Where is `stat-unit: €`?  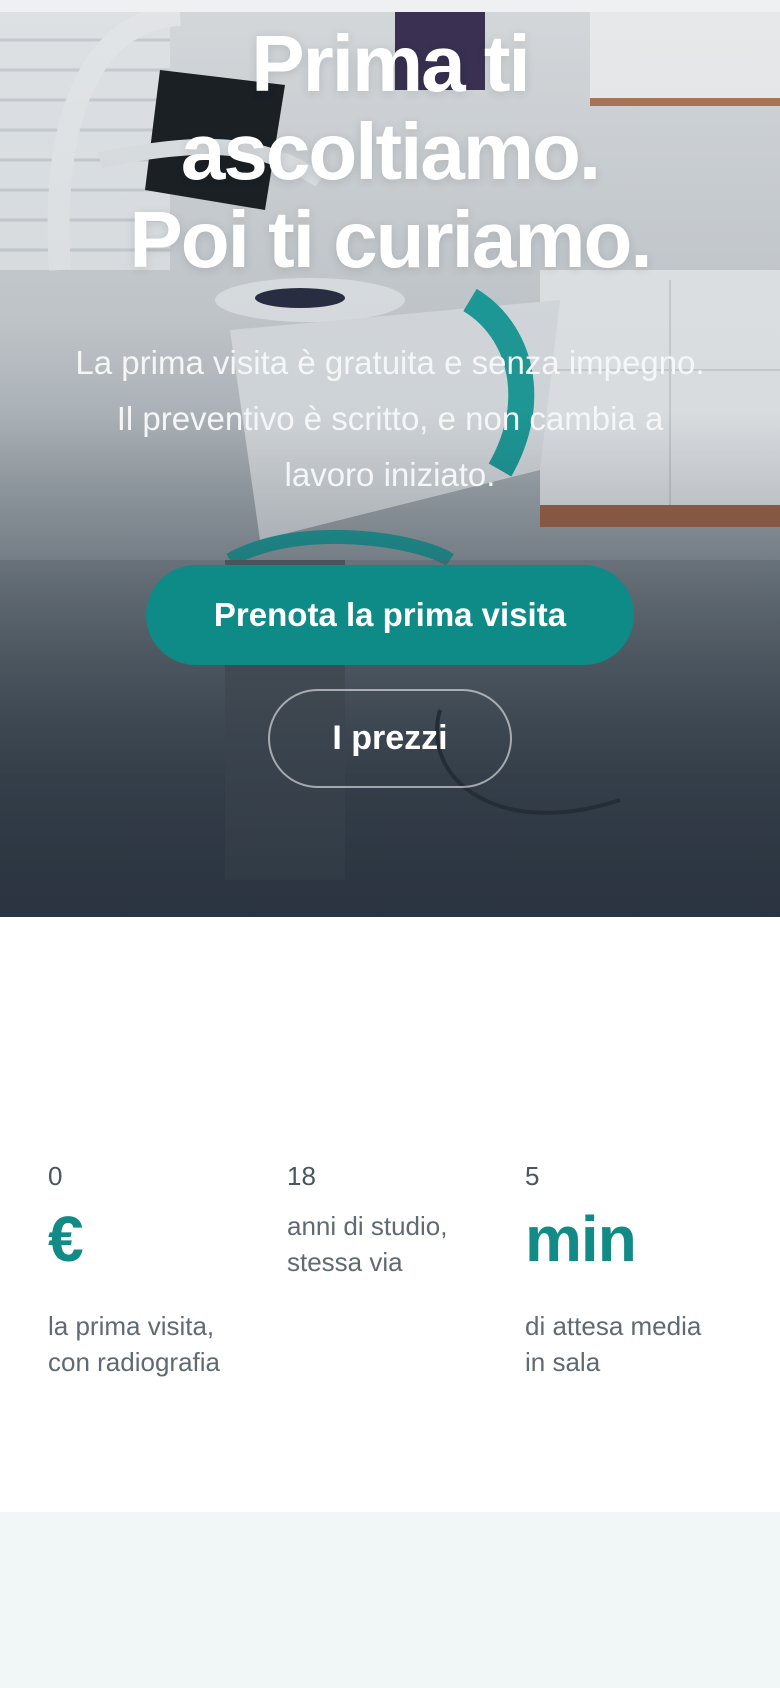 stat-unit: € is located at coordinates (66, 1239).